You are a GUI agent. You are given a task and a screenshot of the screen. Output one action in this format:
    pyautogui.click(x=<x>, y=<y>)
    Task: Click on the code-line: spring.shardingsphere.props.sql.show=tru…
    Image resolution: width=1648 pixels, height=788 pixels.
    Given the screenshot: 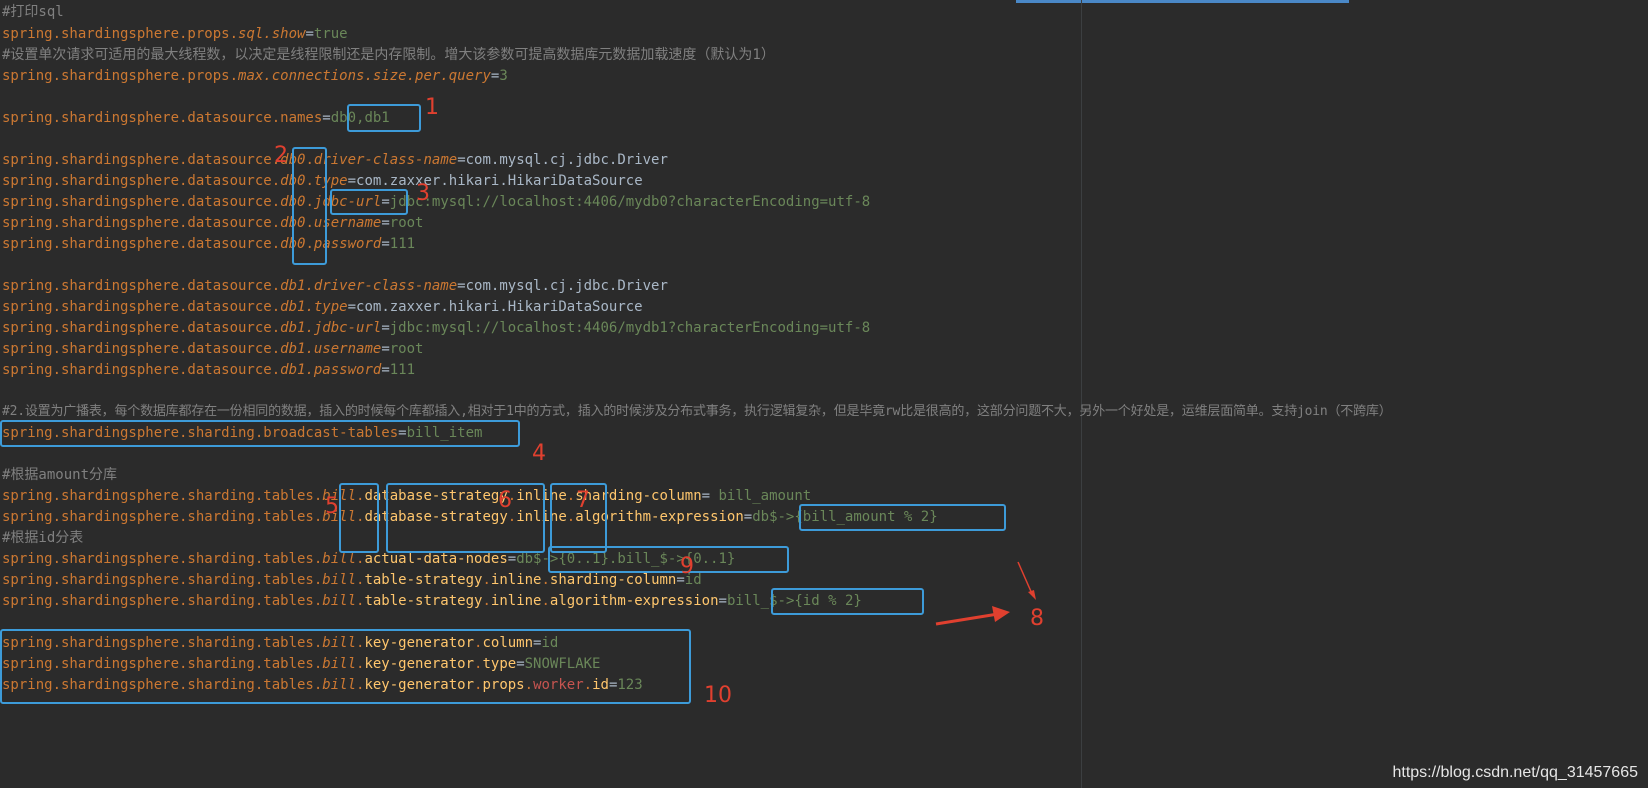 What is the action you would take?
    pyautogui.click(x=175, y=34)
    